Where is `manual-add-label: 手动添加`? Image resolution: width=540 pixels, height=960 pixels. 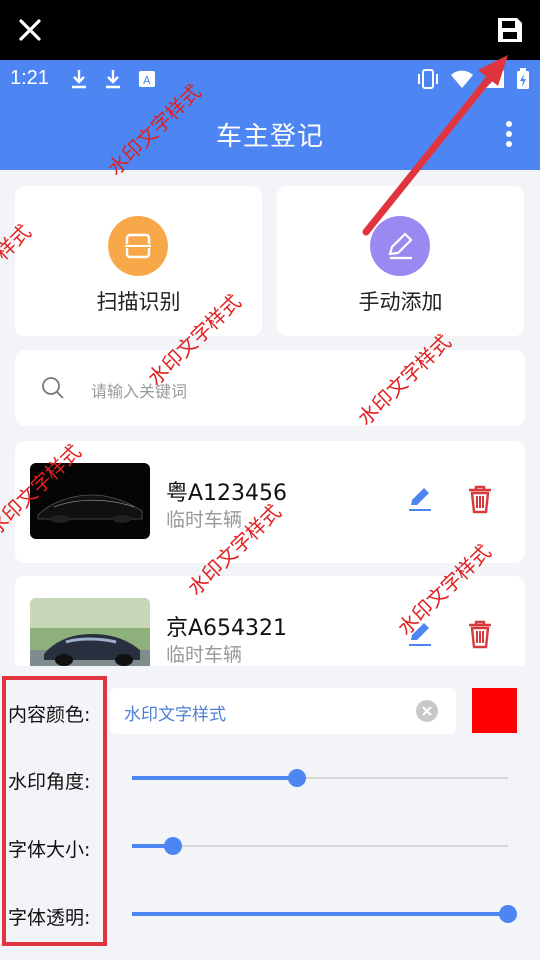 manual-add-label: 手动添加 is located at coordinates (400, 302).